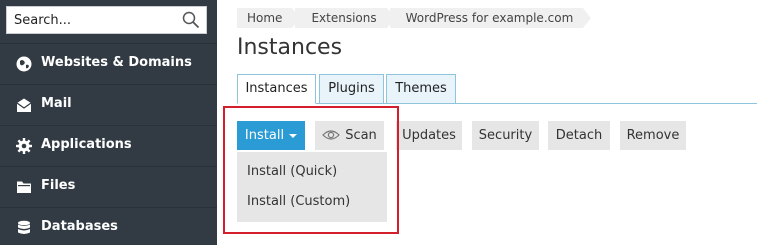 This screenshot has width=765, height=245. What do you see at coordinates (24, 227) in the screenshot?
I see `database-icon` at bounding box center [24, 227].